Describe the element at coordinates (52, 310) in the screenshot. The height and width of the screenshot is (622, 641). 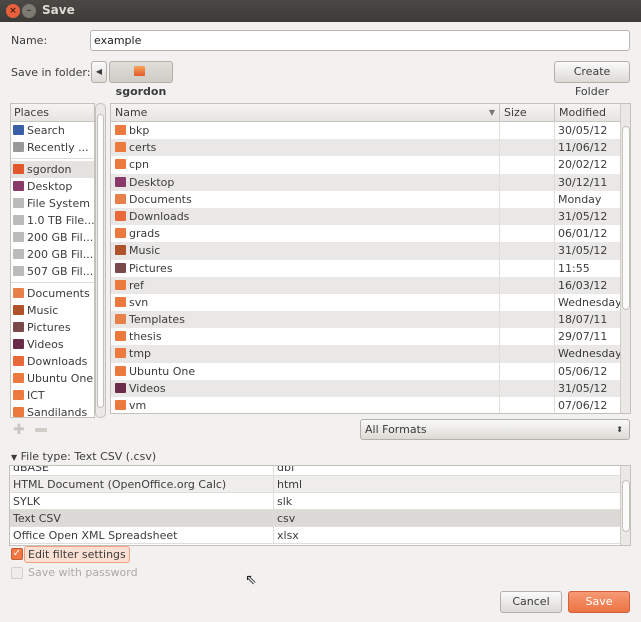
I see `places-item: Music` at that location.